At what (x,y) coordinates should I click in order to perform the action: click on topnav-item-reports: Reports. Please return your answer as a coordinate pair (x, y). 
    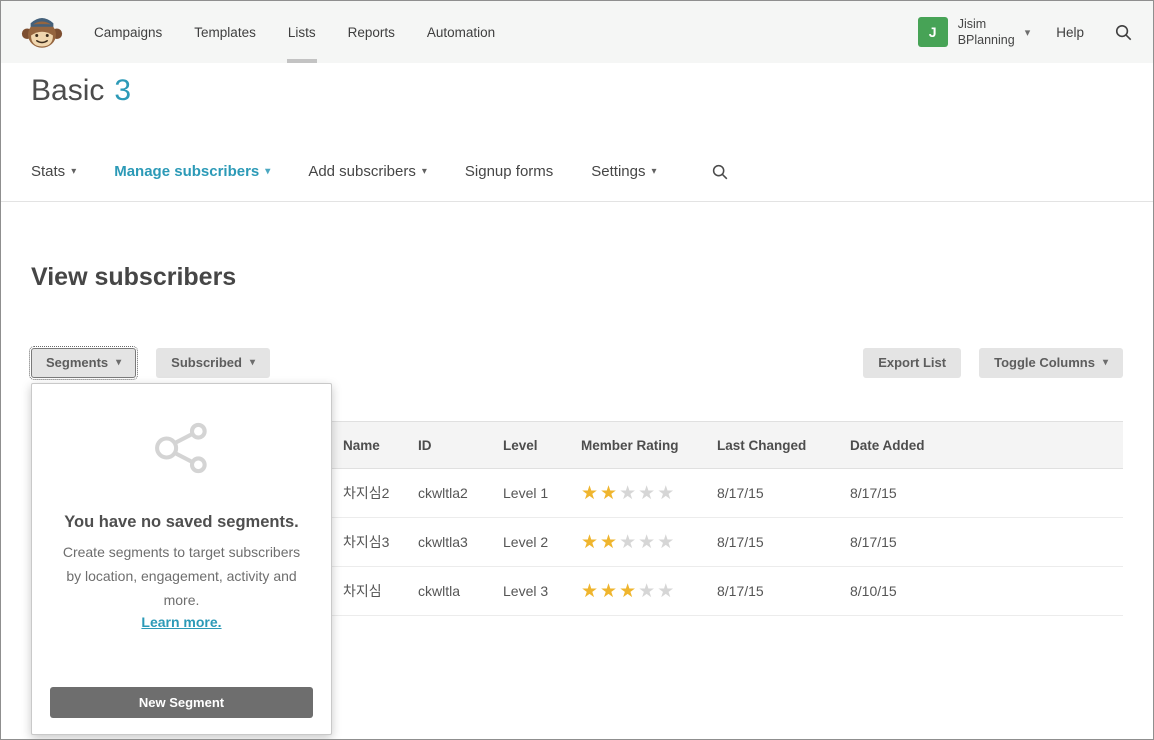
    Looking at the image, I should click on (371, 32).